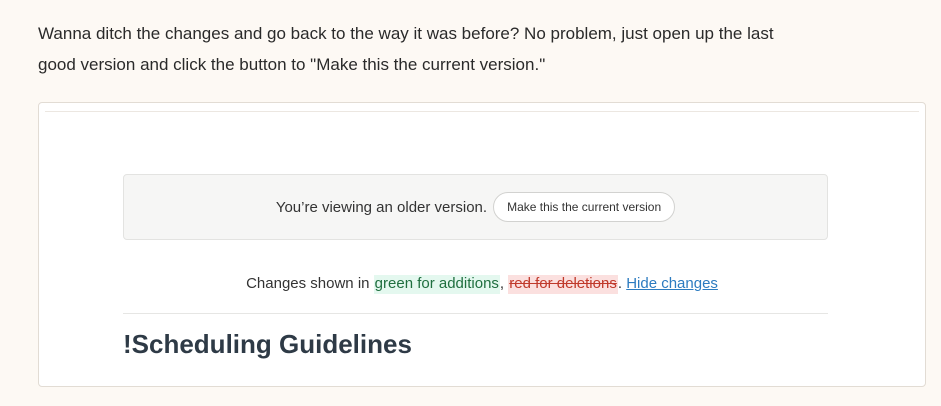 The width and height of the screenshot is (941, 406). I want to click on hide-changes-link: Hide changes, so click(672, 283).